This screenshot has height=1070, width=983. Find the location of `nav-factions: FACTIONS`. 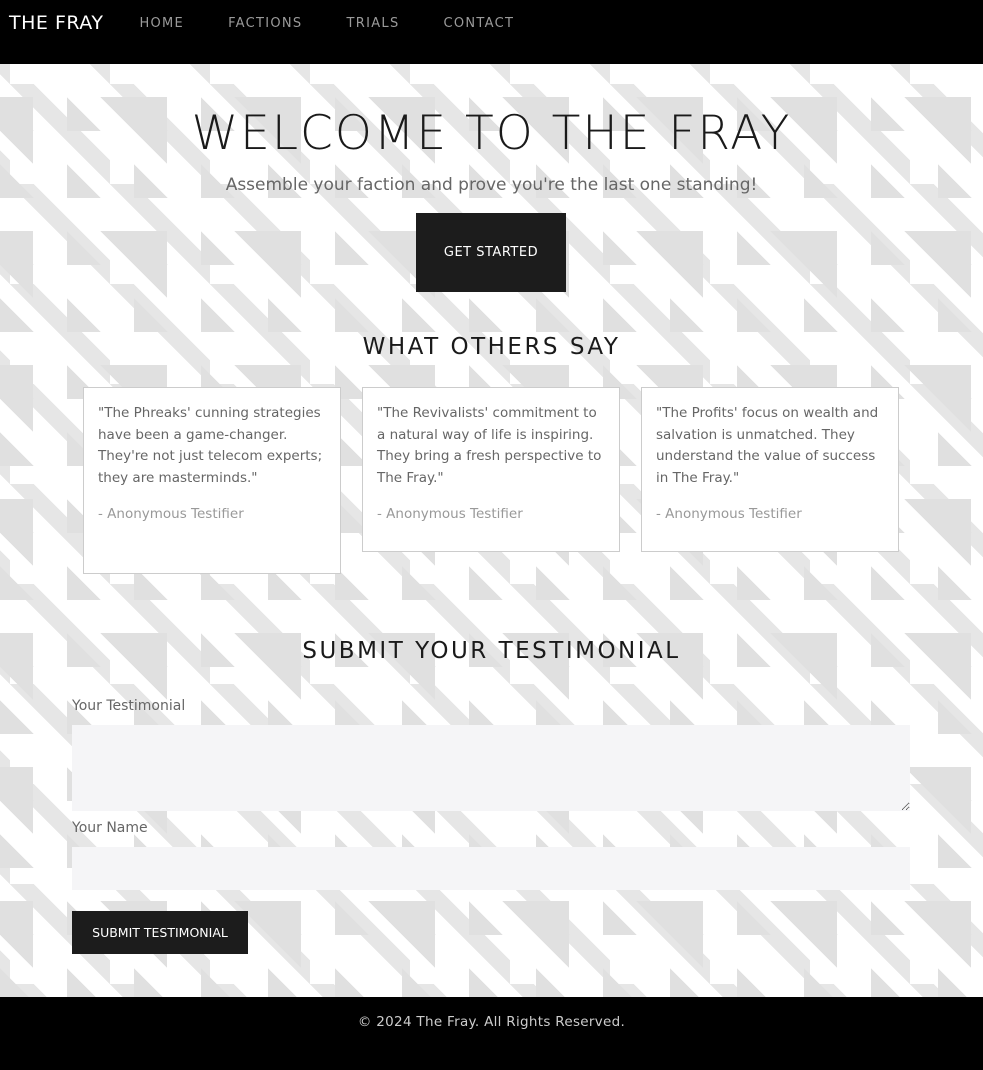

nav-factions: FACTIONS is located at coordinates (265, 23).